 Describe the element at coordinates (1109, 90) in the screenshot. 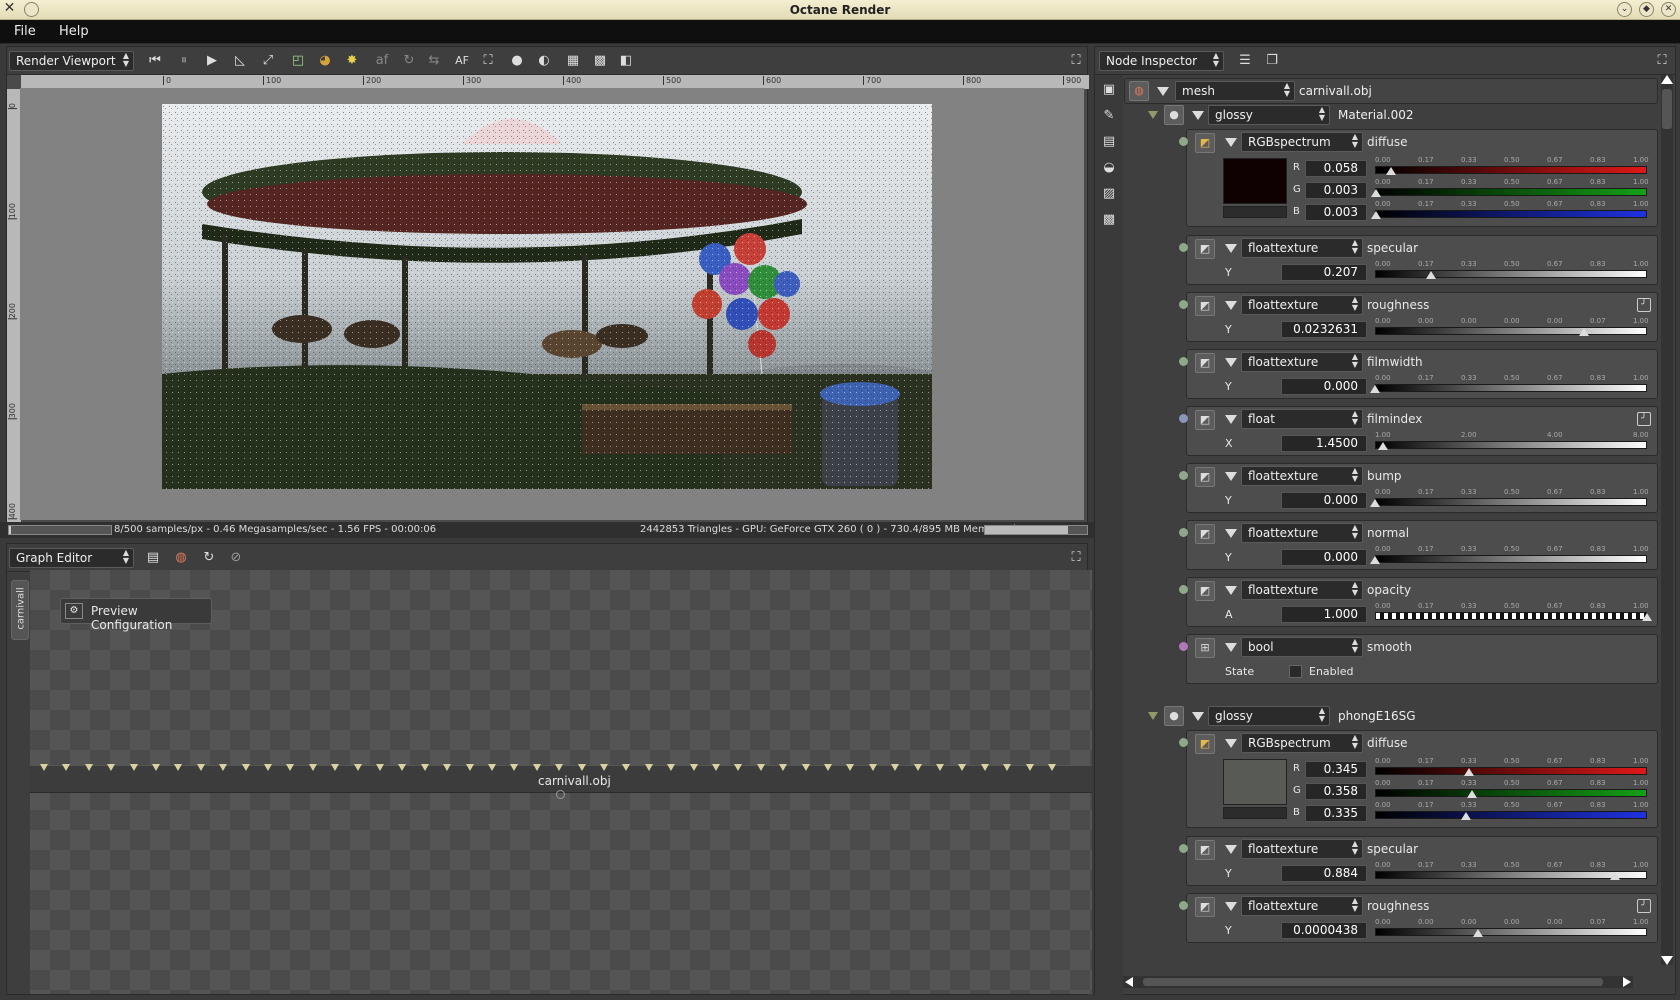

I see `scene-icon: ▣` at that location.